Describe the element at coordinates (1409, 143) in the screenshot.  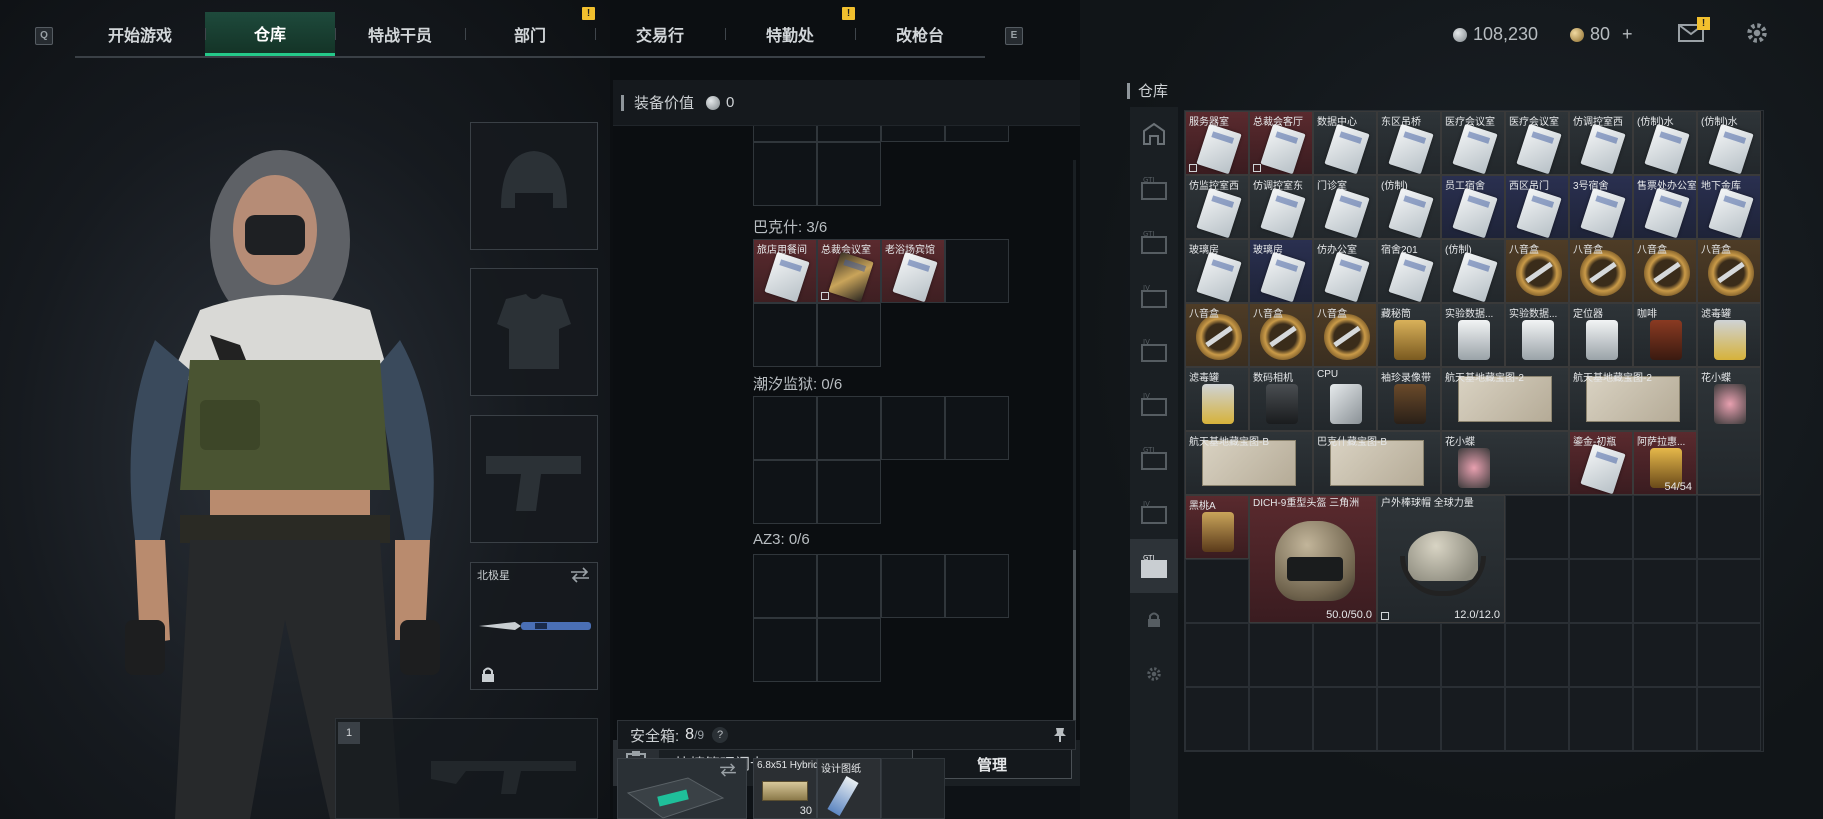
I see `warehouse-item: 东区吊桥` at that location.